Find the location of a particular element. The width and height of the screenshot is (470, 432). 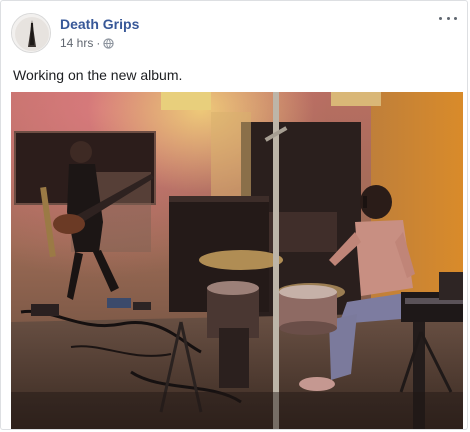

post-meta: Death Grips 14 hrs · is located at coordinates (99, 32).